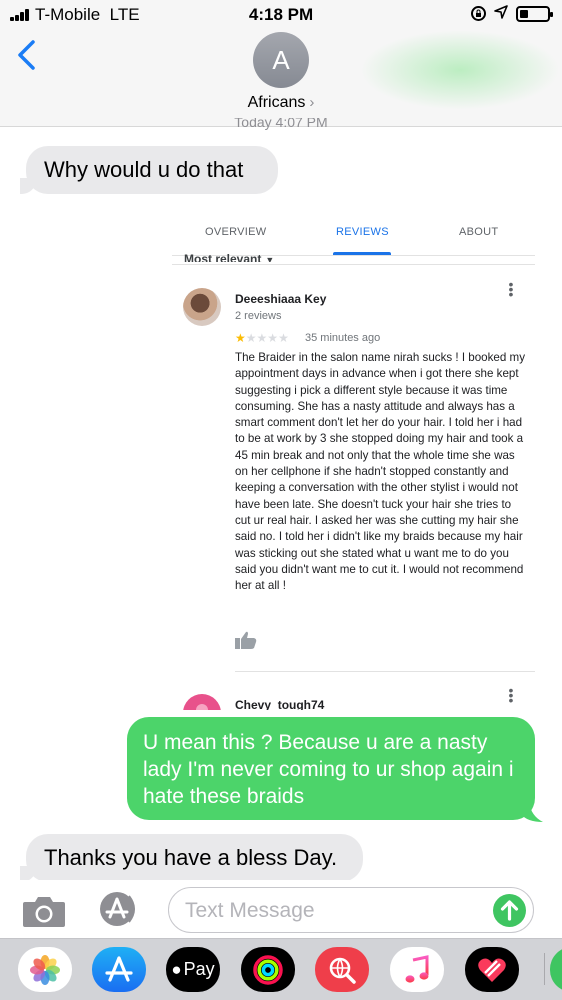 Image resolution: width=562 pixels, height=1000 pixels. I want to click on tray-separator, so click(544, 969).